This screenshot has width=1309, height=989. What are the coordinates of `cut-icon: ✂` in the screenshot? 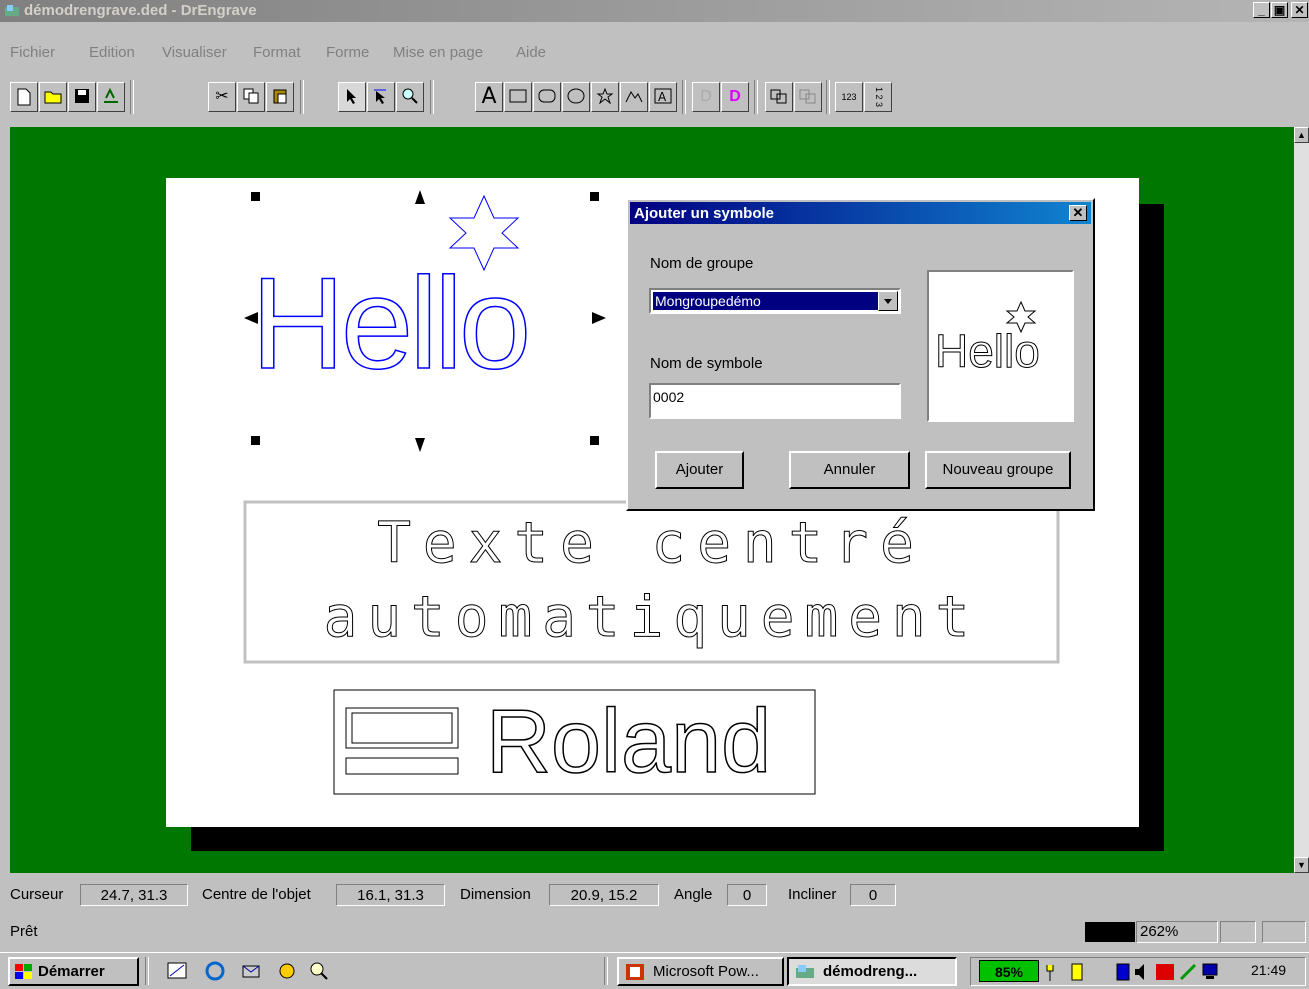 It's located at (222, 97).